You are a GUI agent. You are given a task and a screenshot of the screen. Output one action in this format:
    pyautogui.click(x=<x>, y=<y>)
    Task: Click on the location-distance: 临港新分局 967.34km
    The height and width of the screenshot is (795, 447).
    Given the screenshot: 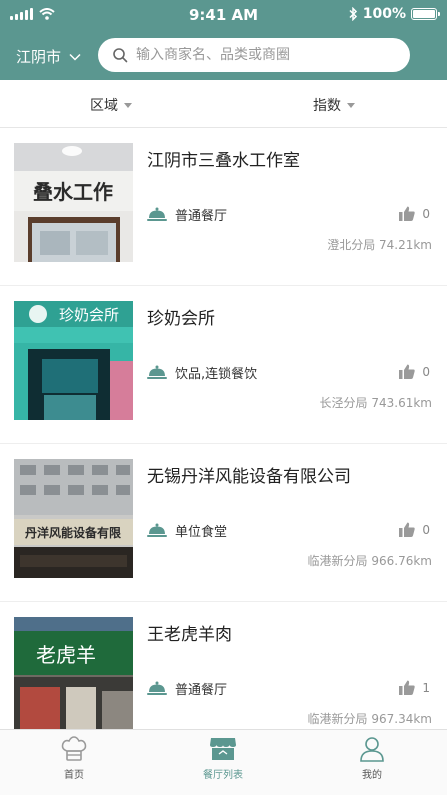 What is the action you would take?
    pyautogui.click(x=369, y=719)
    